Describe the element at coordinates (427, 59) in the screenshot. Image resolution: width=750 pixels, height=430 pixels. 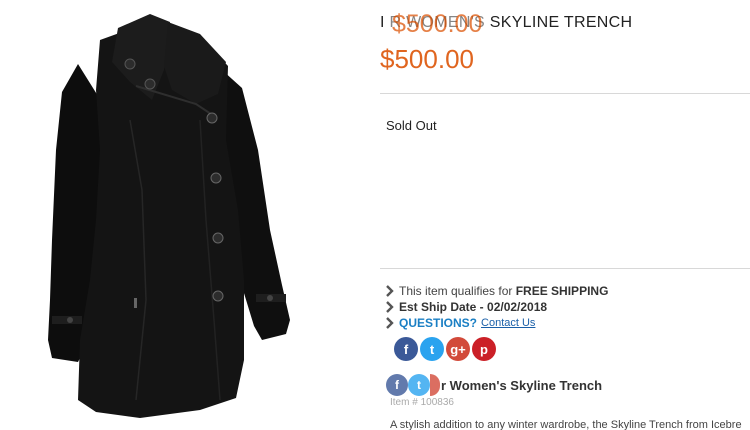
I see `product-price: $500.00` at that location.